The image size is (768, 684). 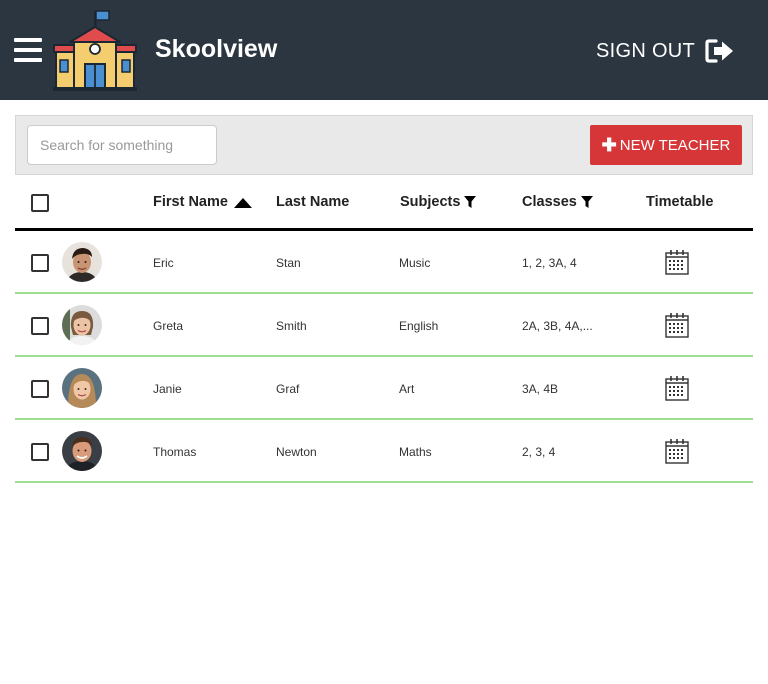 I want to click on avatar-janie, so click(x=82, y=388).